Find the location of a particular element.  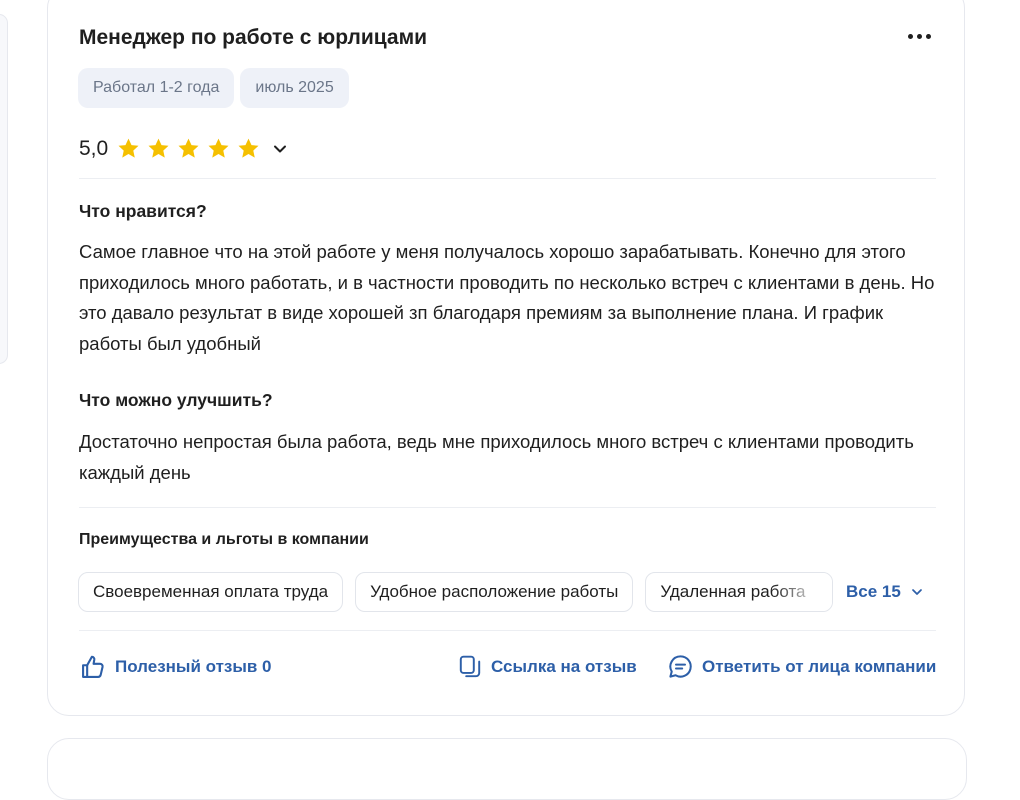

review-tags: Работал 1-2 года июль 2025 is located at coordinates (213, 88).